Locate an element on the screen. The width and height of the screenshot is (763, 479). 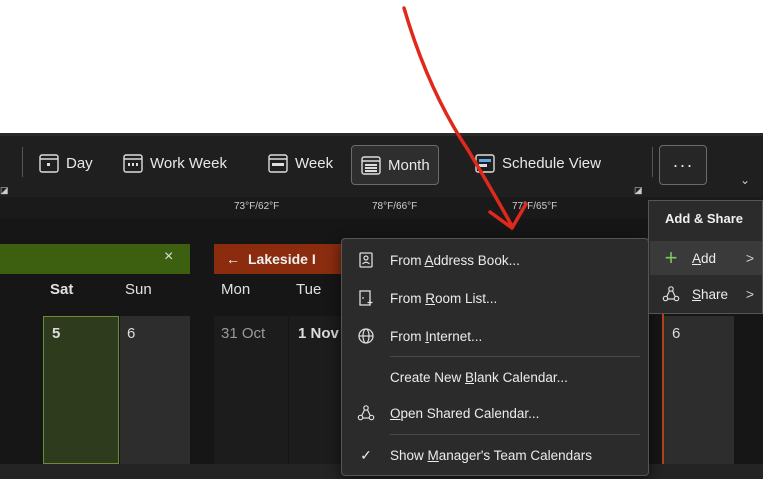
globe-icon is located at coordinates (366, 336).